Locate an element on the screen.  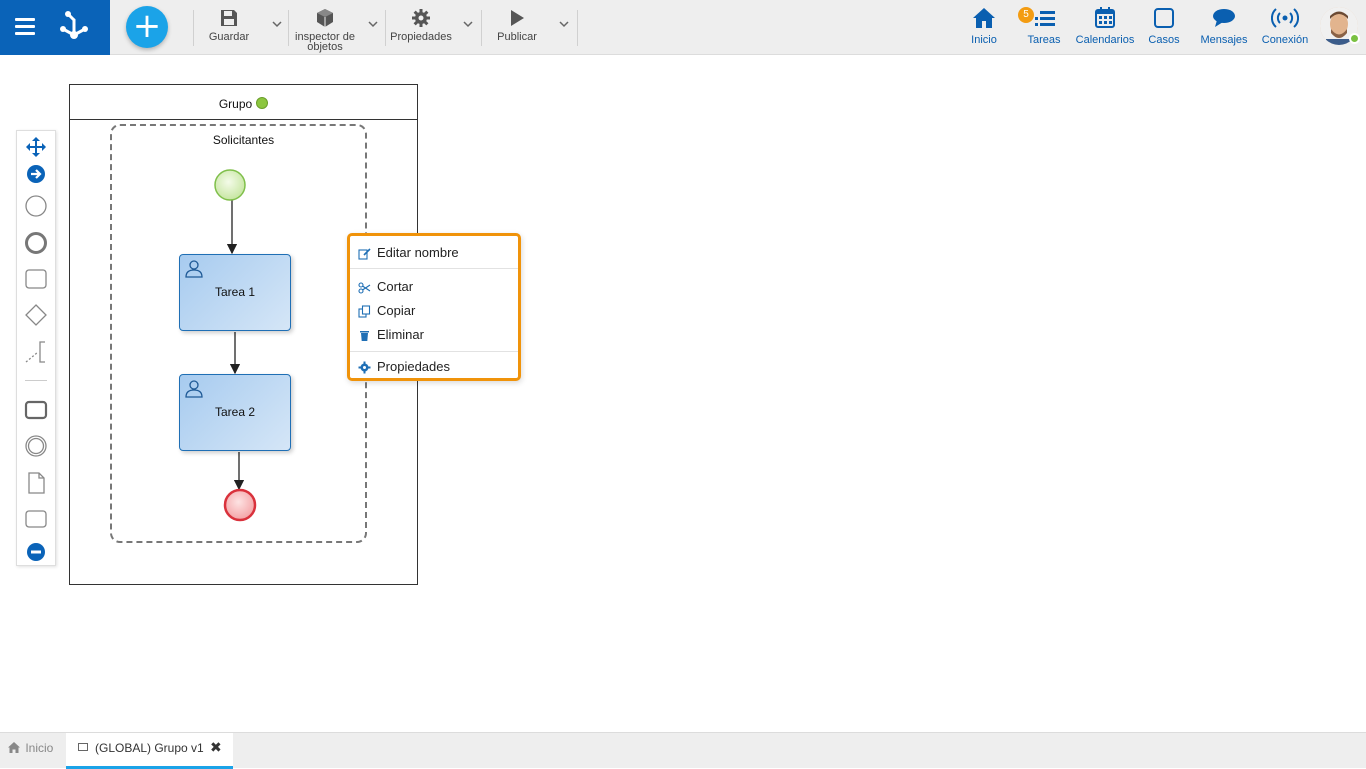
menu-item-label: Editar nombre is located at coordinates (418, 252).